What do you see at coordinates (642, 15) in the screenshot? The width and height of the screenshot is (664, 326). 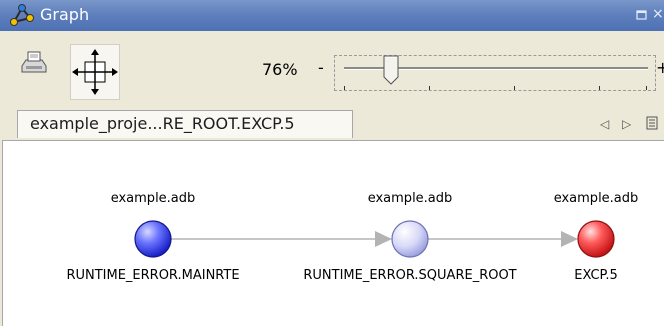 I see `restore-icon` at bounding box center [642, 15].